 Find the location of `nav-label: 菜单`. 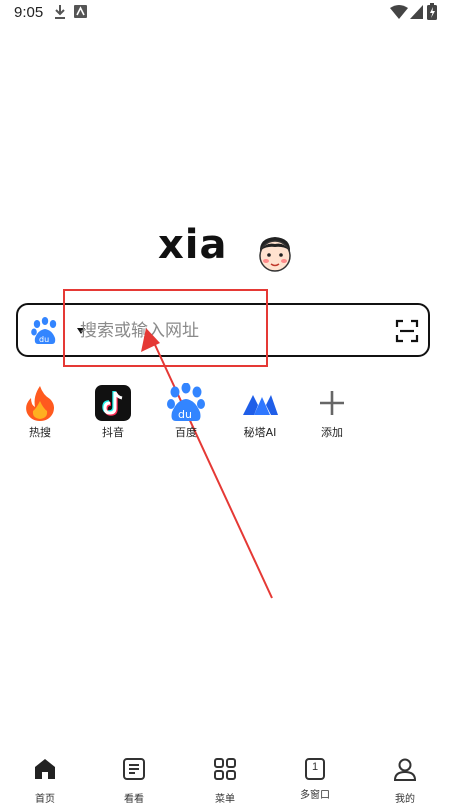

nav-label: 菜单 is located at coordinates (225, 799).